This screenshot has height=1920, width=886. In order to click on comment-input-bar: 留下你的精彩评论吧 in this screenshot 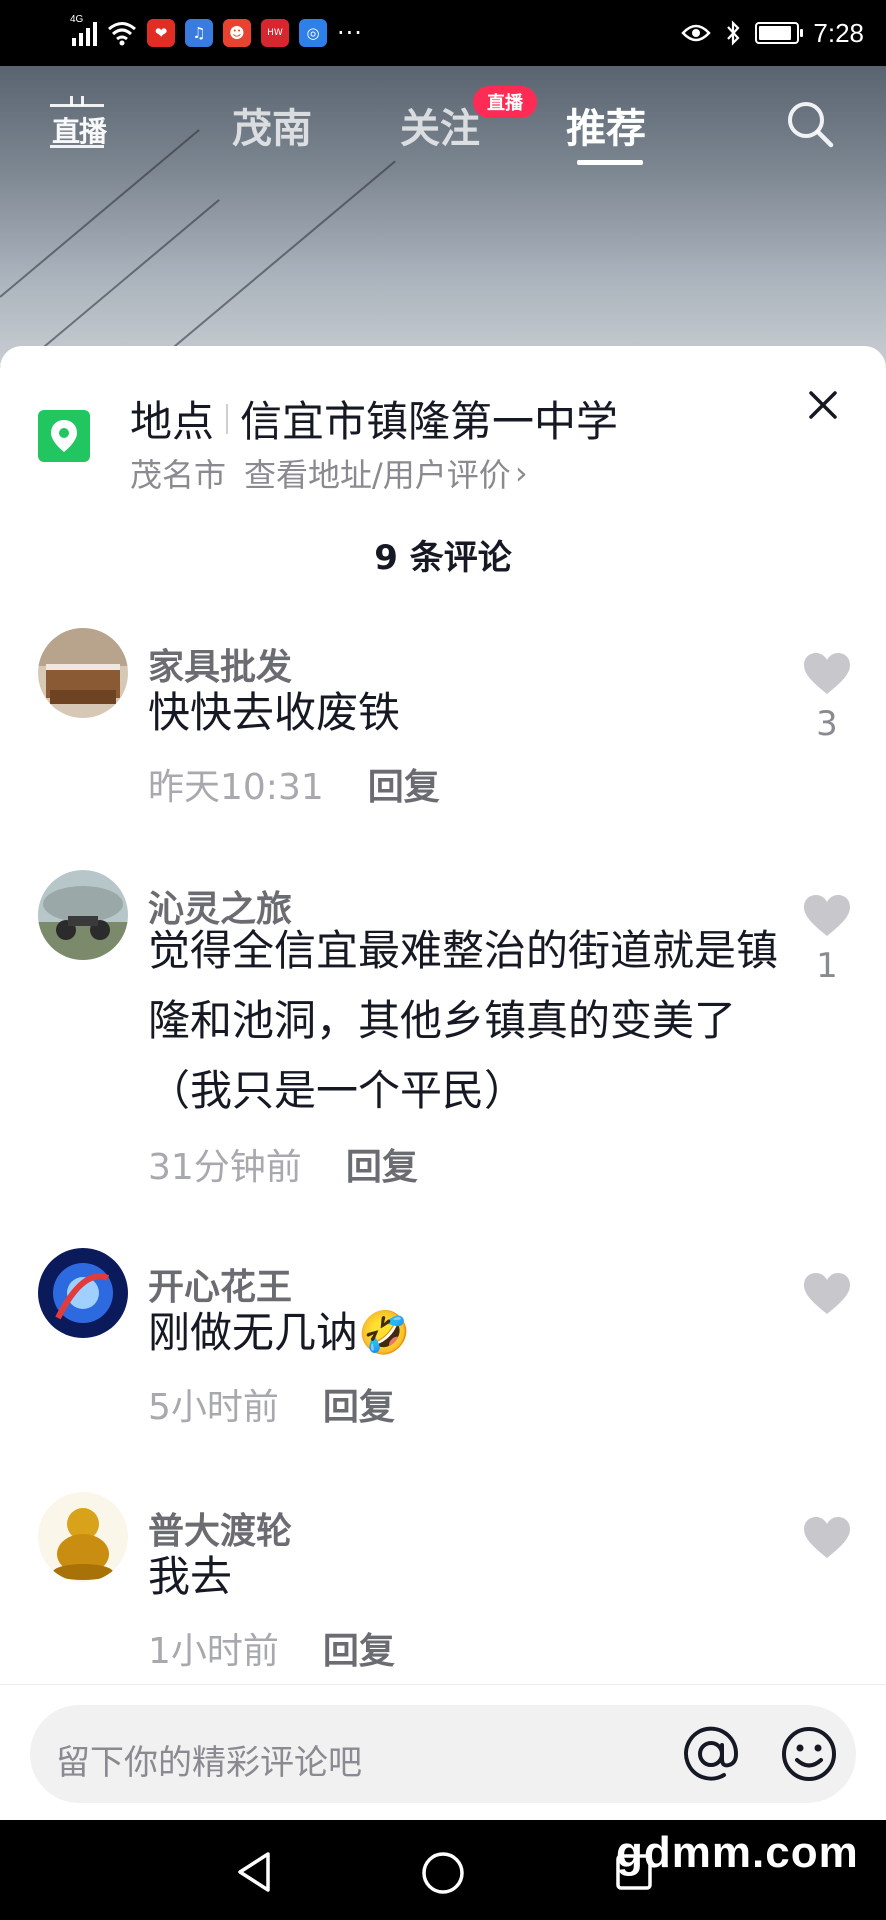, I will do `click(443, 1752)`.